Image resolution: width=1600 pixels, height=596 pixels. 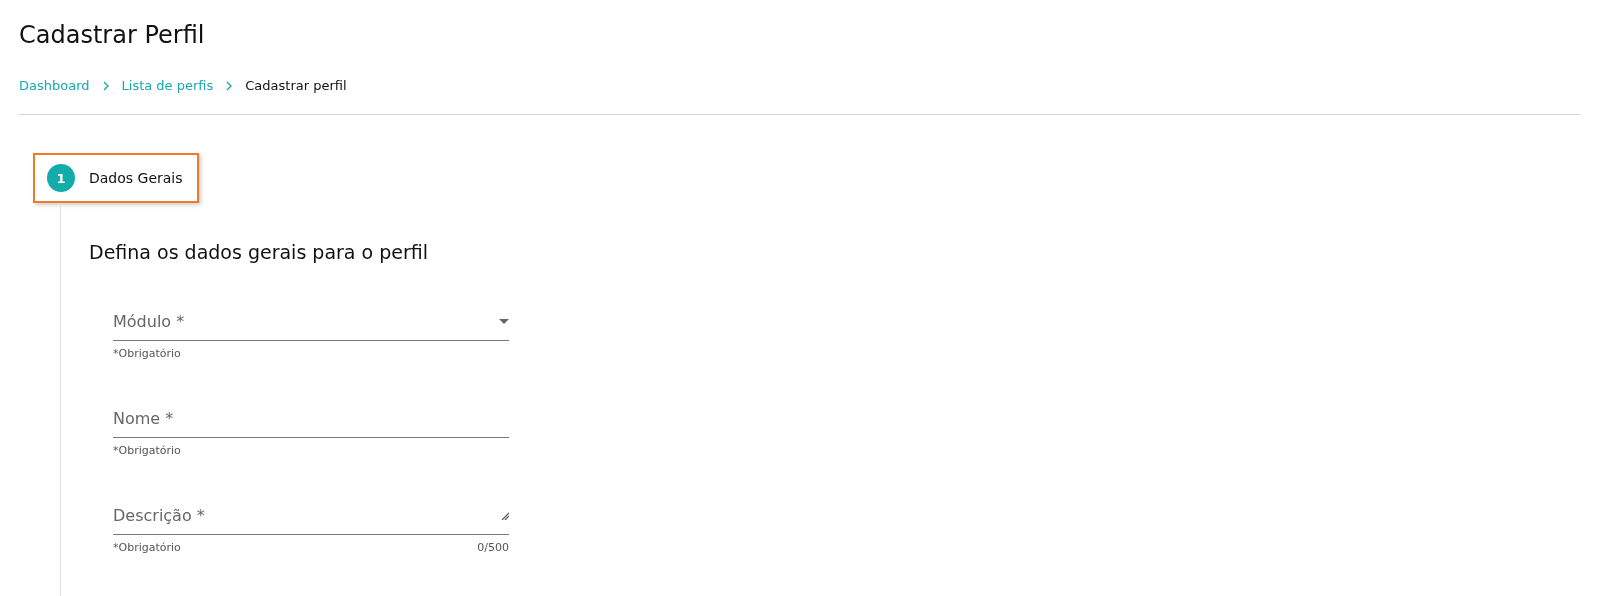 I want to click on select-field: Módulo *, so click(x=311, y=324).